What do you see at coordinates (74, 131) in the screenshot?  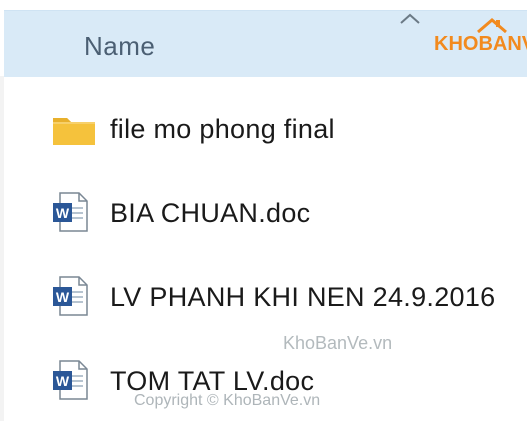 I see `folder-icon` at bounding box center [74, 131].